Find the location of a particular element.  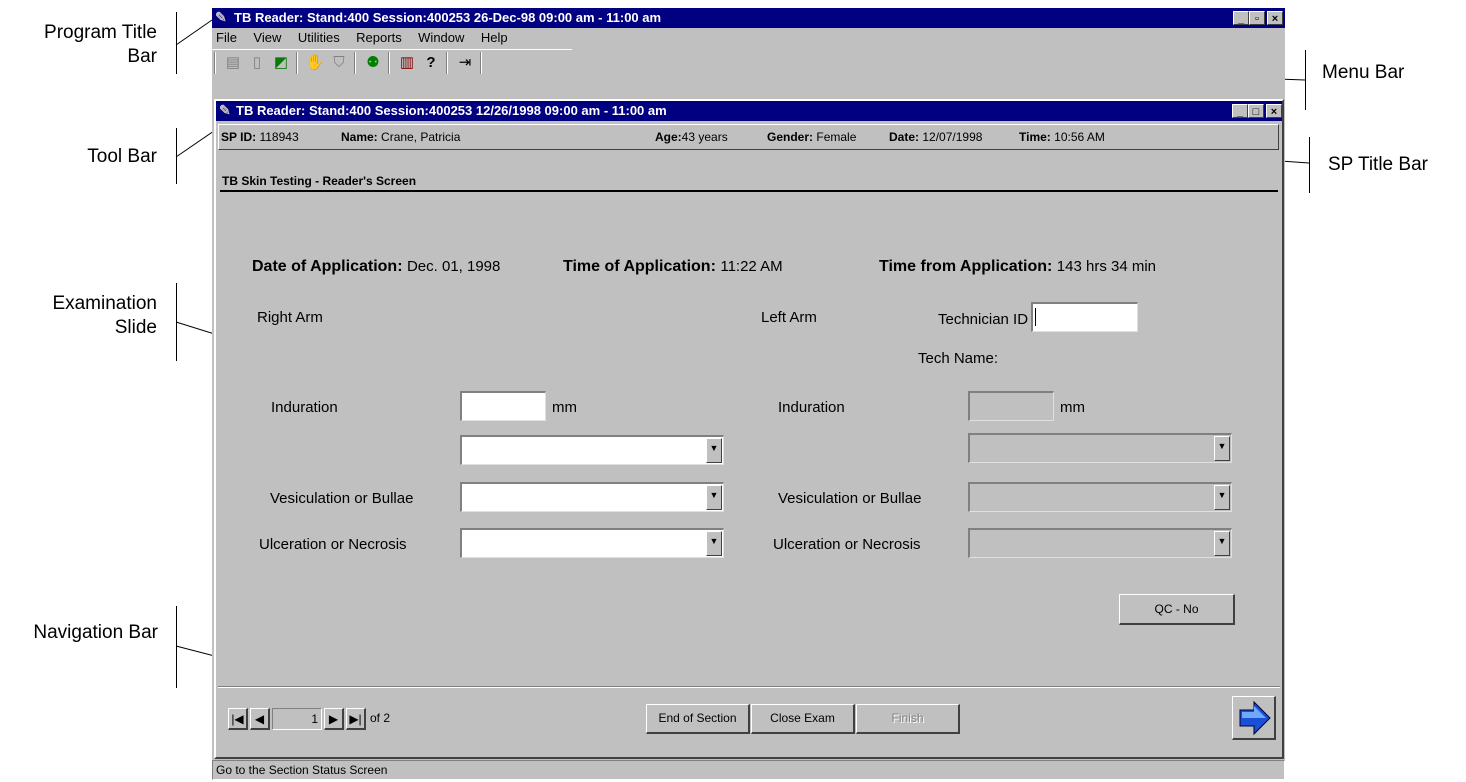

new-icon: ▤ is located at coordinates (233, 63).